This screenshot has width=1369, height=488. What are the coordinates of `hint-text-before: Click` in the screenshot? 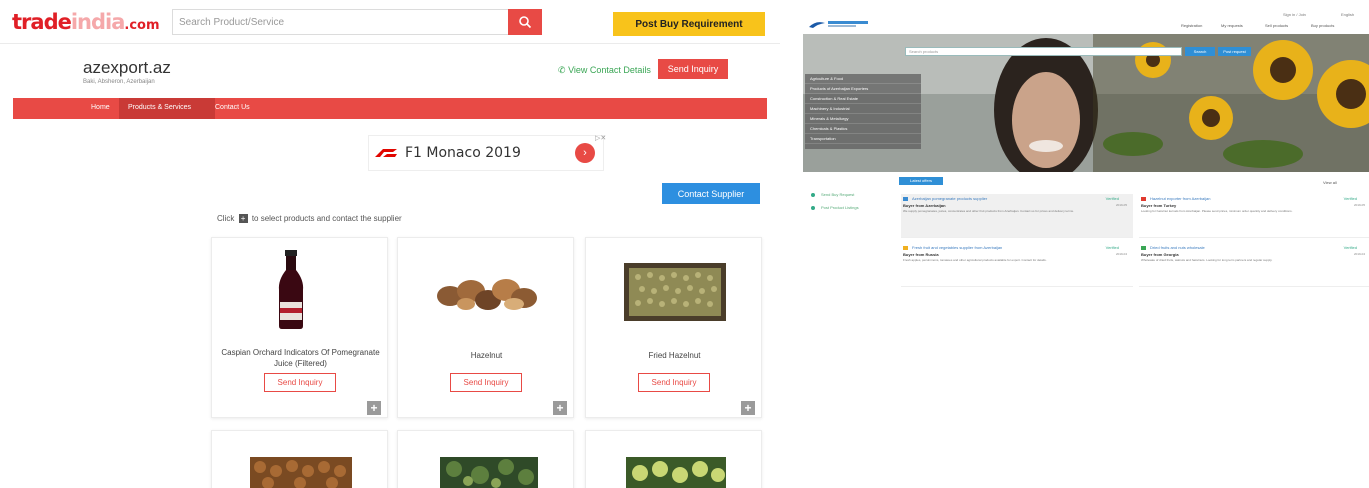 It's located at (226, 218).